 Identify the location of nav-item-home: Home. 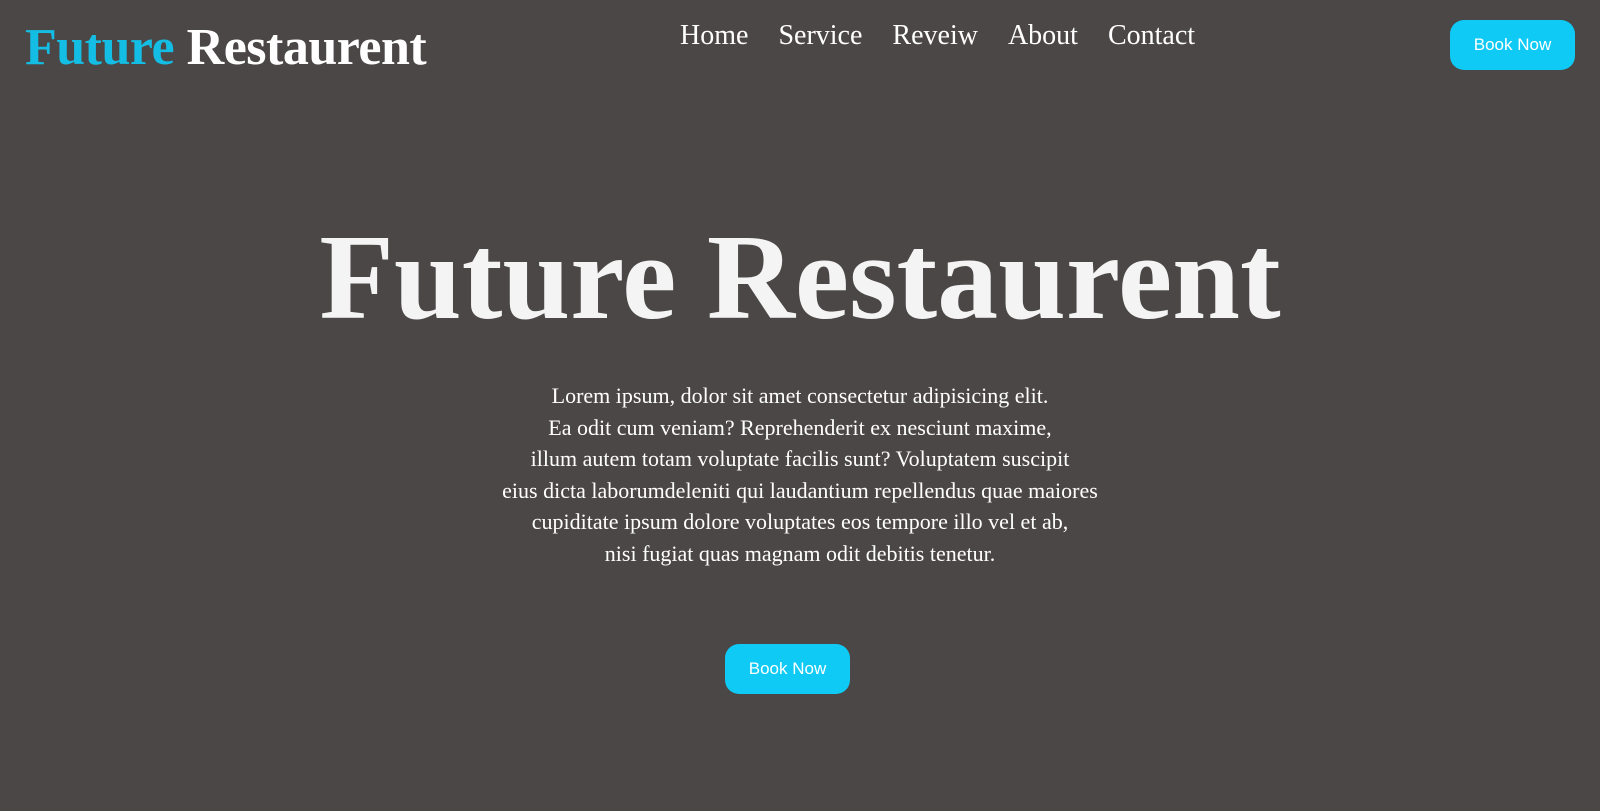
(714, 36).